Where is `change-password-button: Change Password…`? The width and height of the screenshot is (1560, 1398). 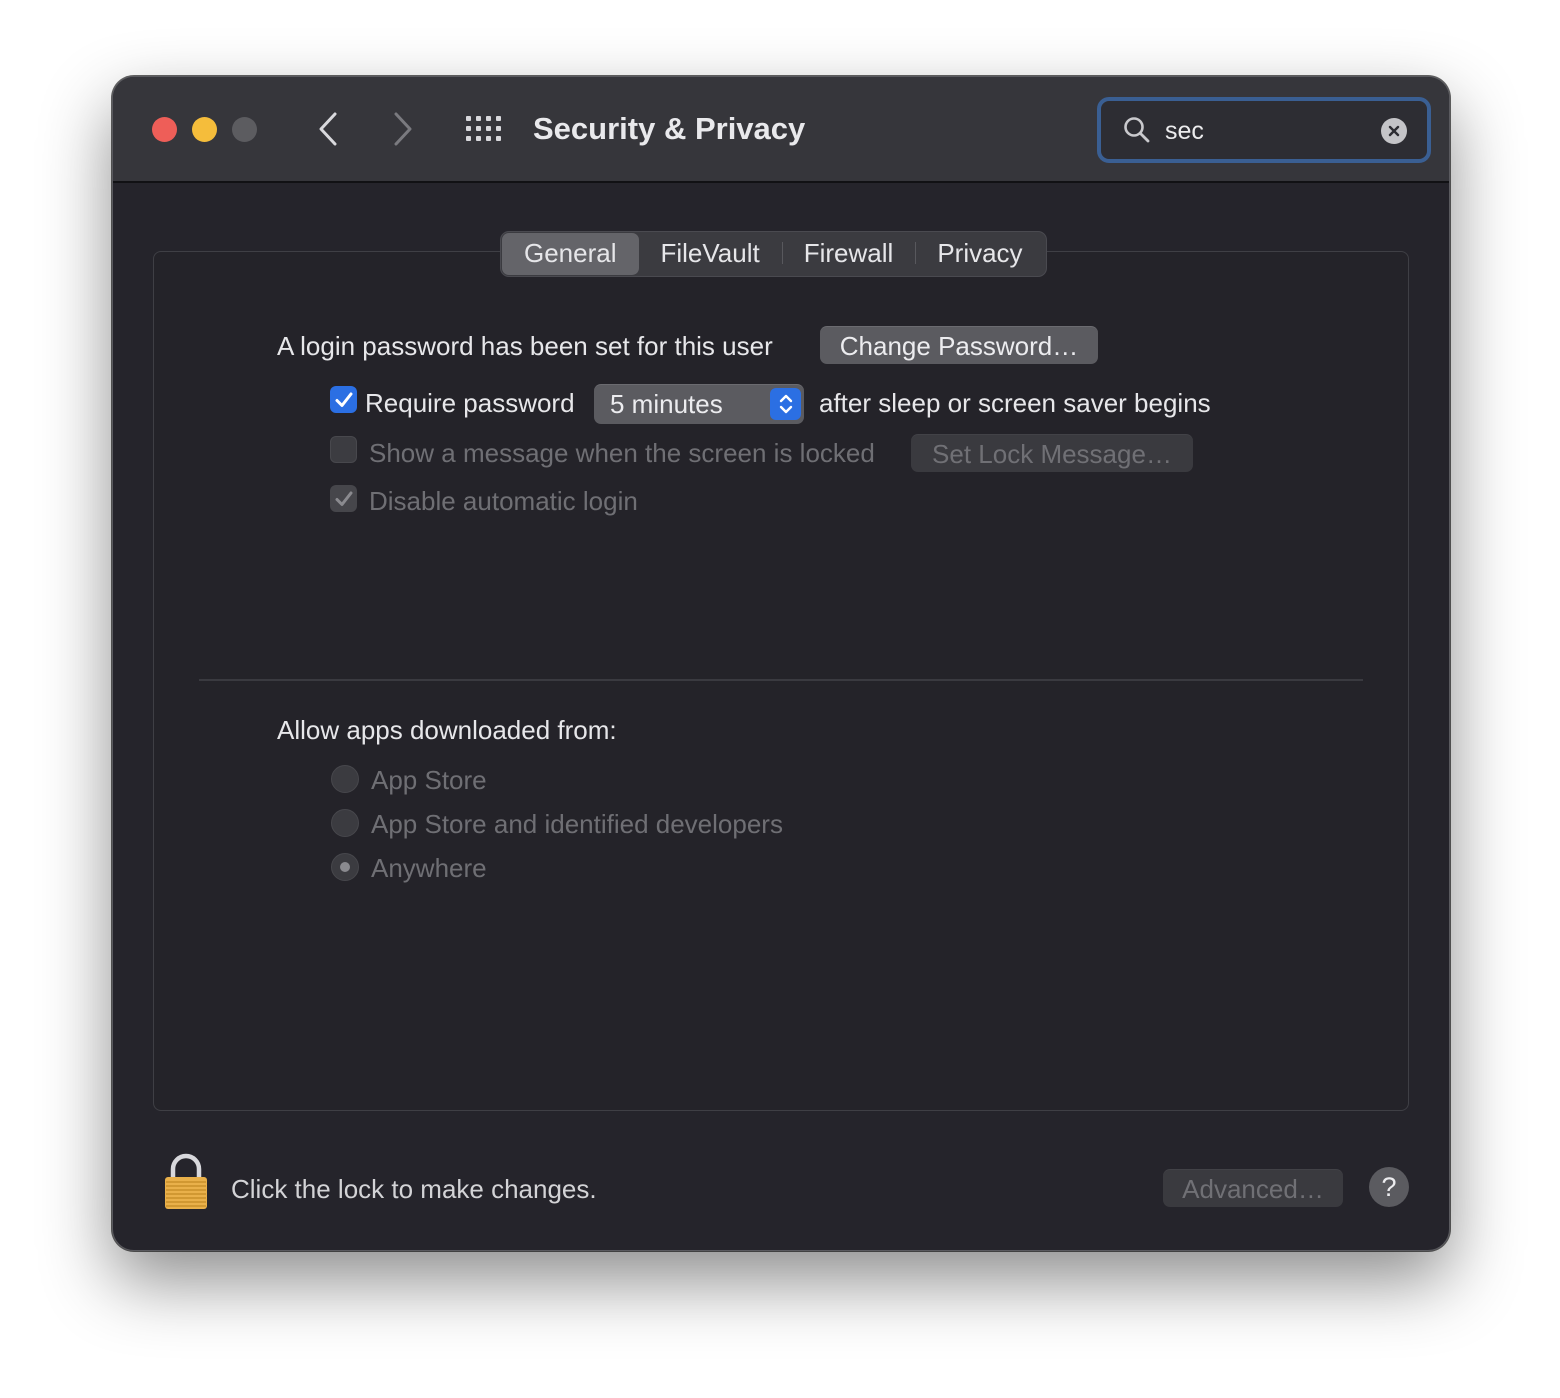 change-password-button: Change Password… is located at coordinates (959, 345).